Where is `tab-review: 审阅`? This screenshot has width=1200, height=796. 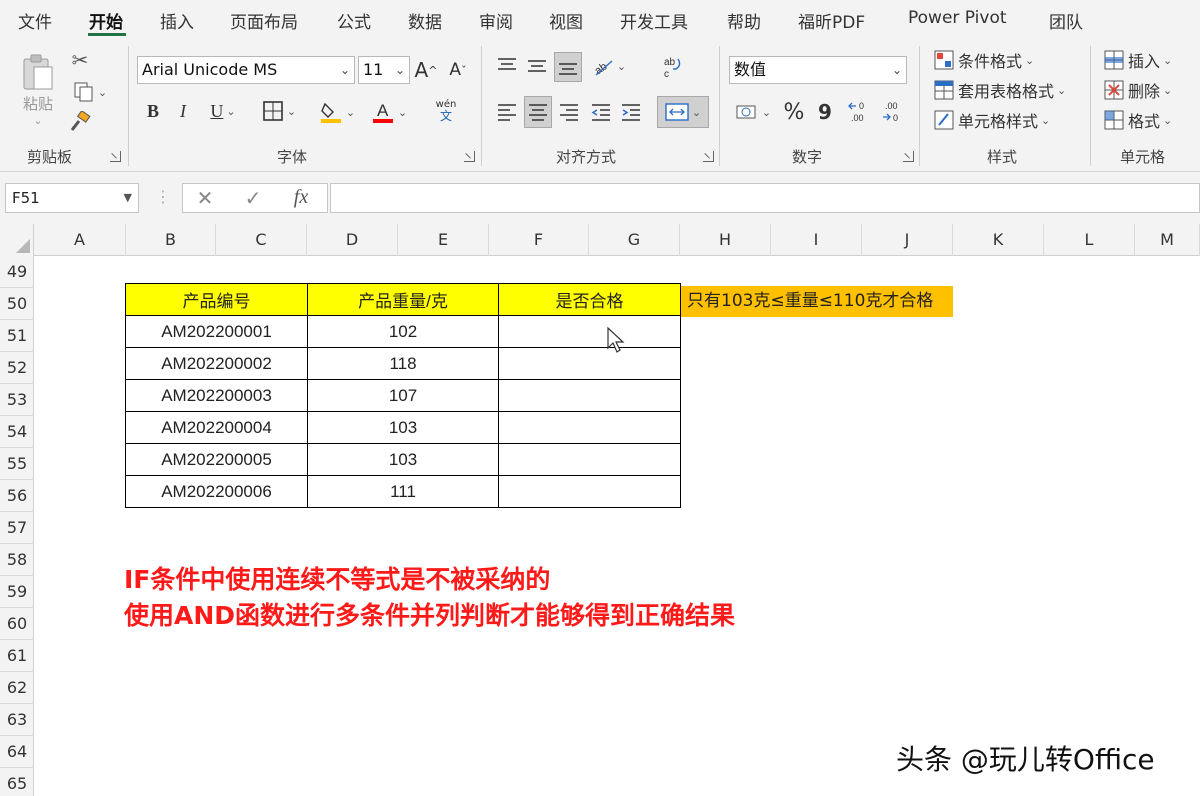
tab-review: 审阅 is located at coordinates (496, 20).